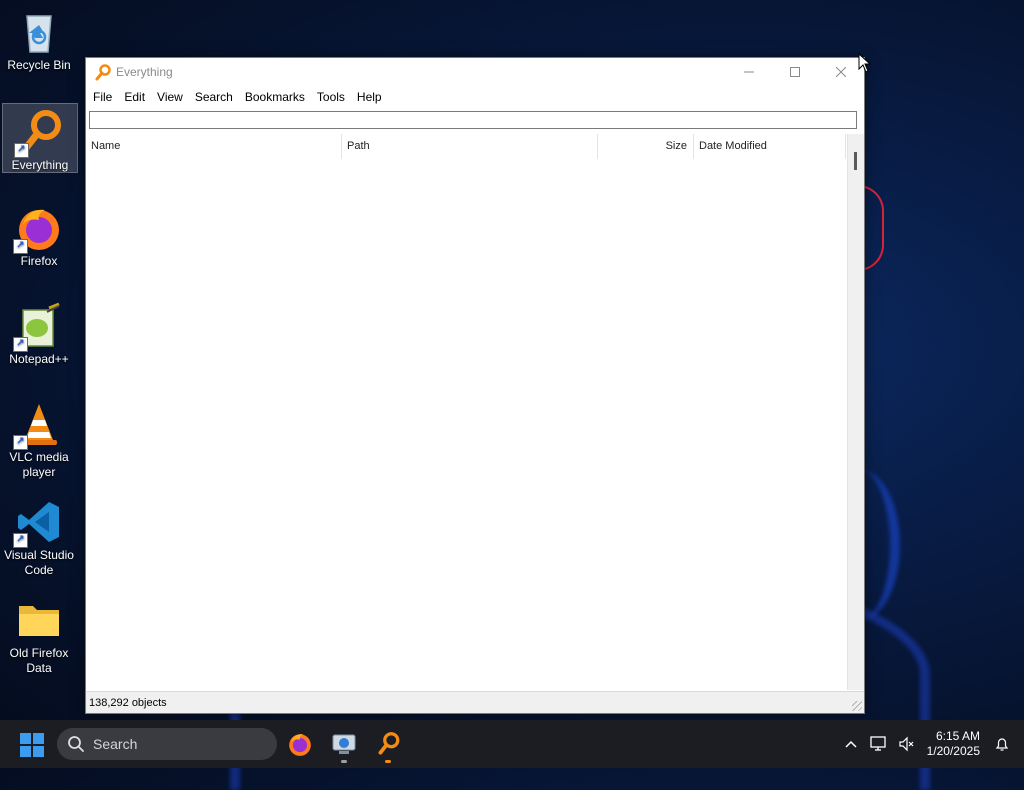  What do you see at coordinates (39, 65) in the screenshot?
I see `desktop-icon-label: Recycle Bin` at bounding box center [39, 65].